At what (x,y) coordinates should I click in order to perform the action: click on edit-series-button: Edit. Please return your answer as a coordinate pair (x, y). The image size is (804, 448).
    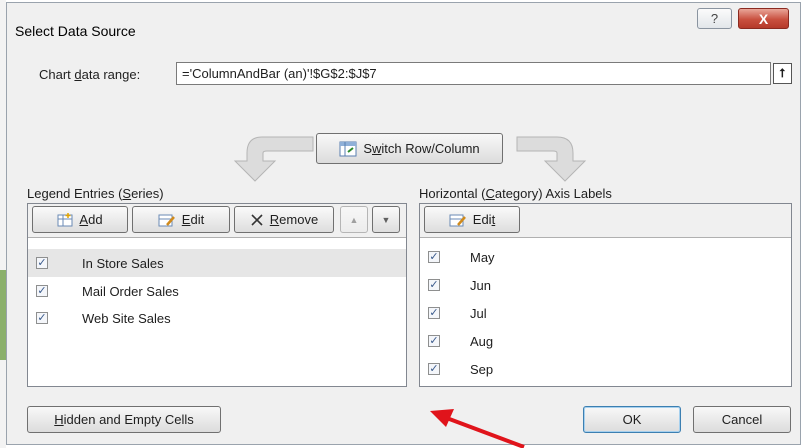
    Looking at the image, I should click on (181, 219).